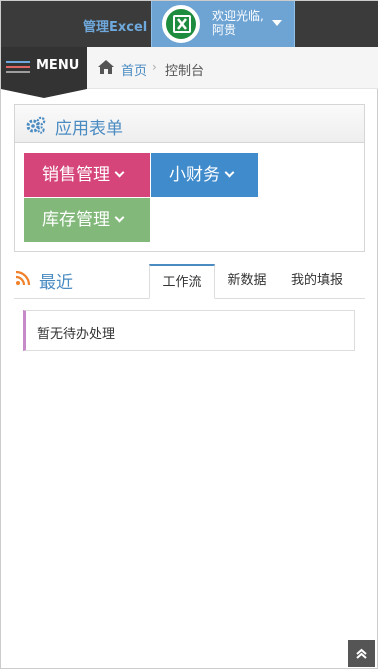 The width and height of the screenshot is (378, 669). What do you see at coordinates (106, 69) in the screenshot?
I see `home-icon` at bounding box center [106, 69].